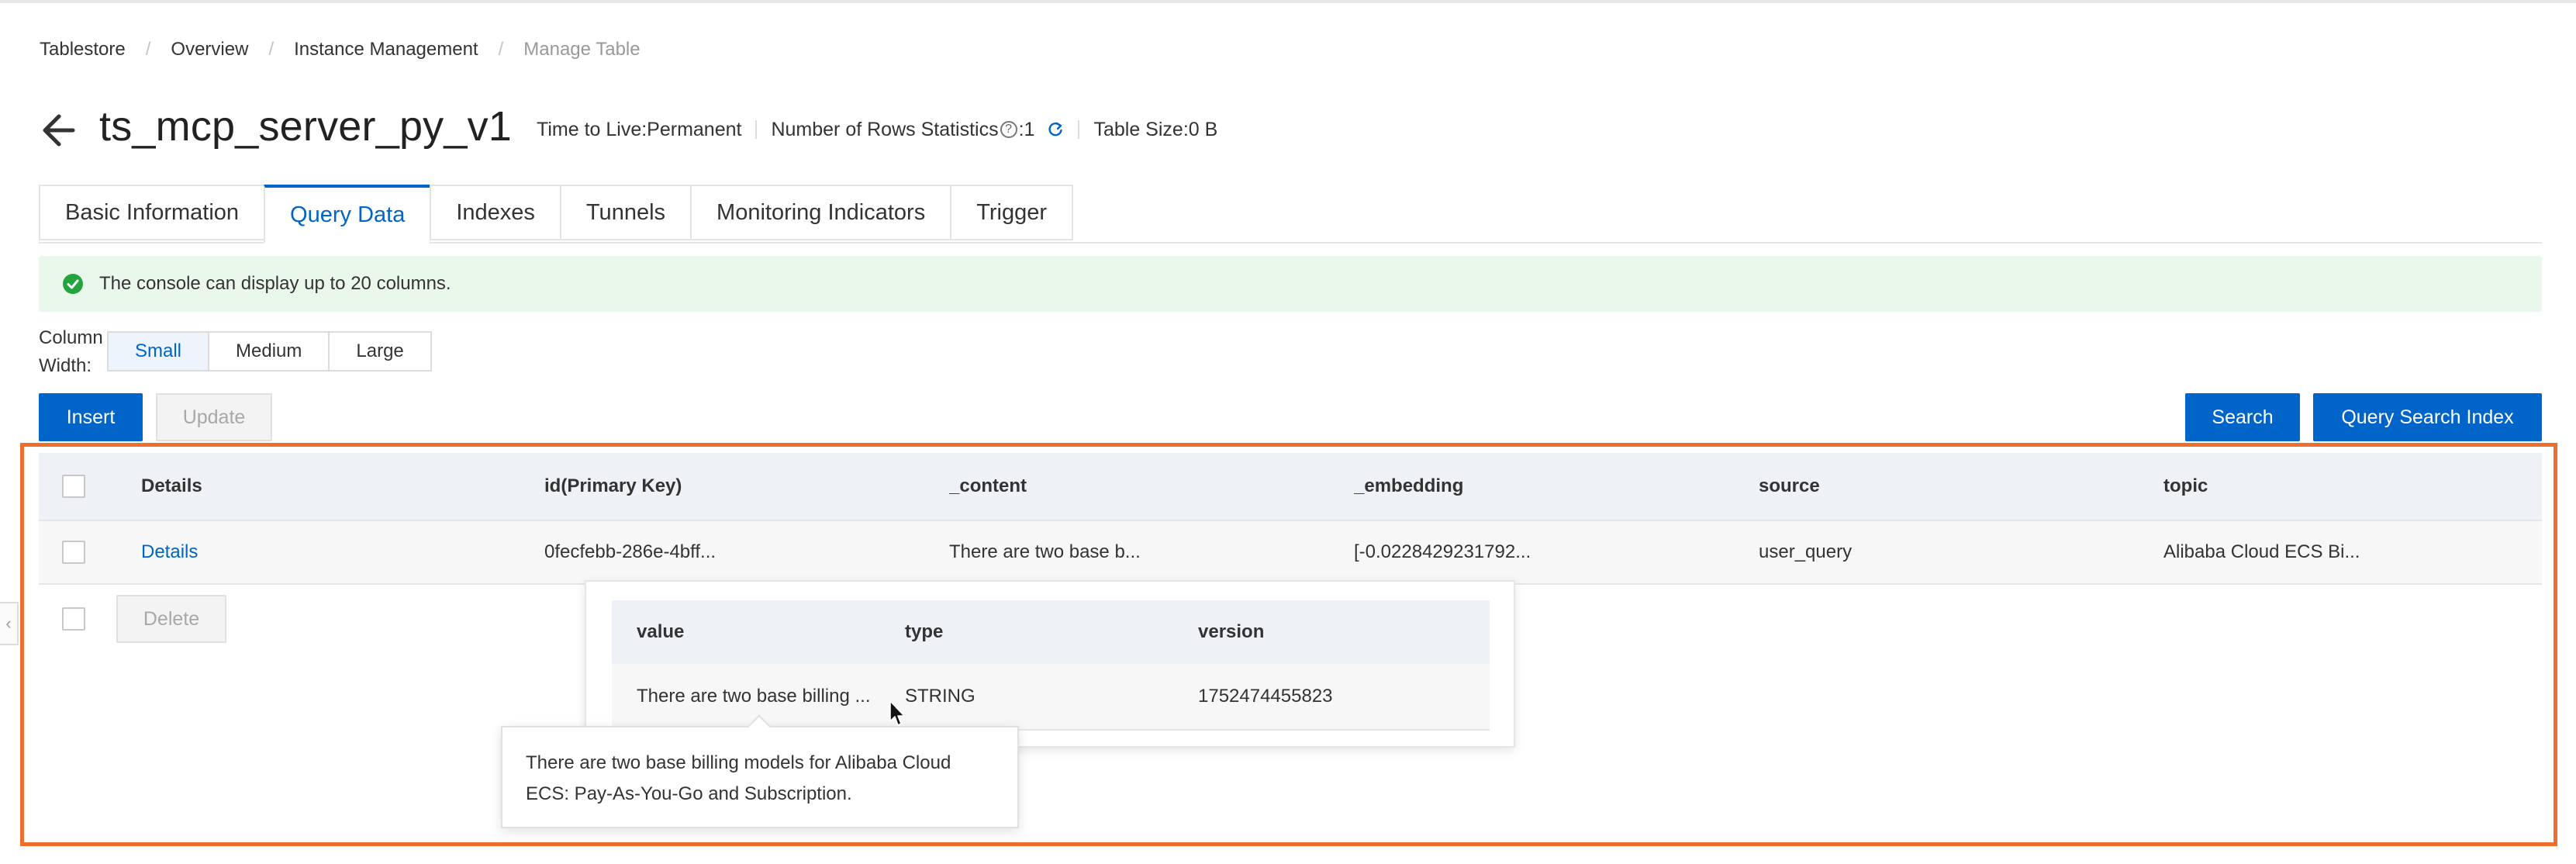 The height and width of the screenshot is (864, 2576). Describe the element at coordinates (9, 623) in the screenshot. I see `chevron-left-icon: ‹` at that location.